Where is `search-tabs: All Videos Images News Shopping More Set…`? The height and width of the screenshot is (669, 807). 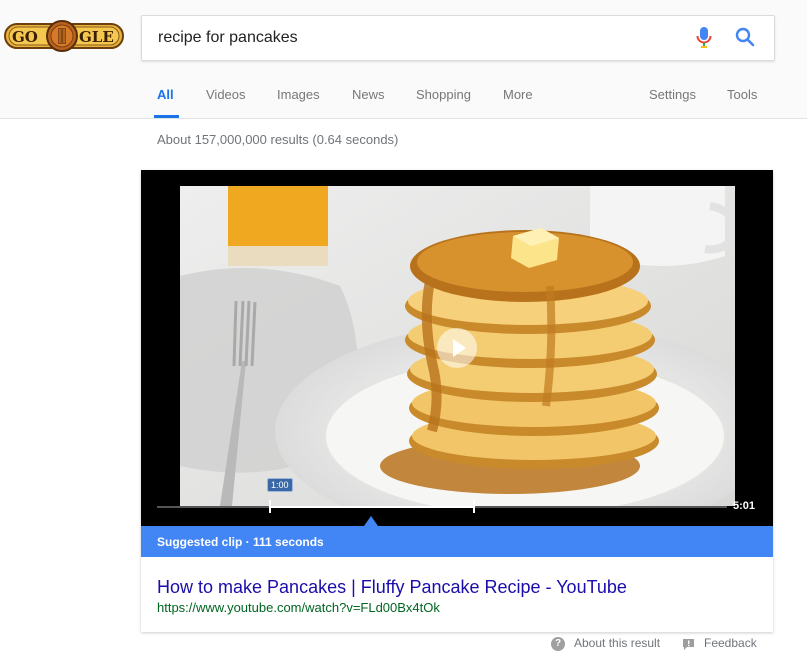 search-tabs: All Videos Images News Shopping More Set… is located at coordinates (403, 101).